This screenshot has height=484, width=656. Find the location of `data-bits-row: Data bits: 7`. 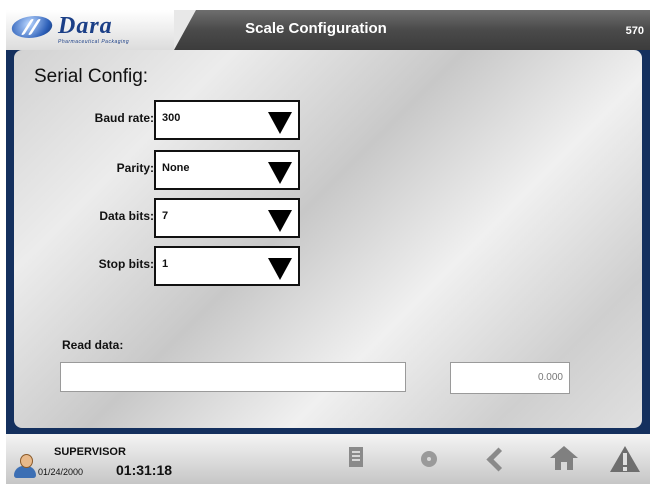

data-bits-row: Data bits: 7 is located at coordinates (164, 218).